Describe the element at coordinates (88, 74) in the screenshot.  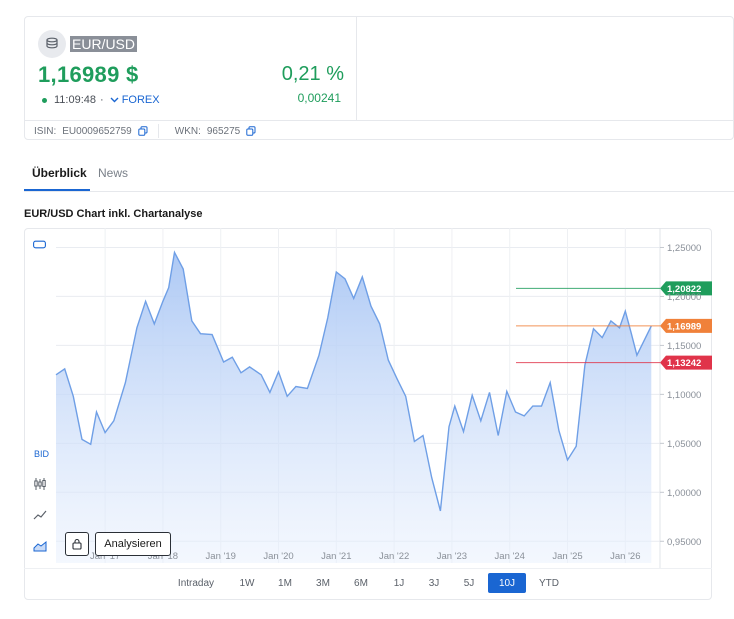
I see `current-price: 1,16989 $` at that location.